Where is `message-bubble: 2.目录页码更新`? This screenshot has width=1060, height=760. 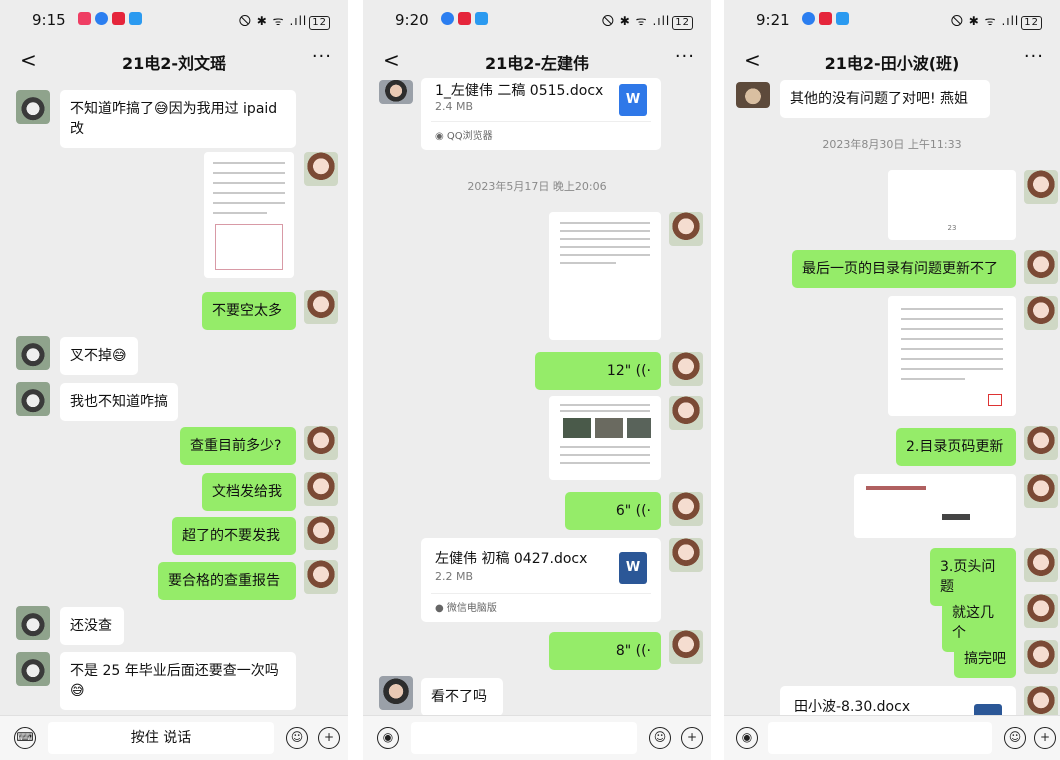 message-bubble: 2.目录页码更新 is located at coordinates (956, 447).